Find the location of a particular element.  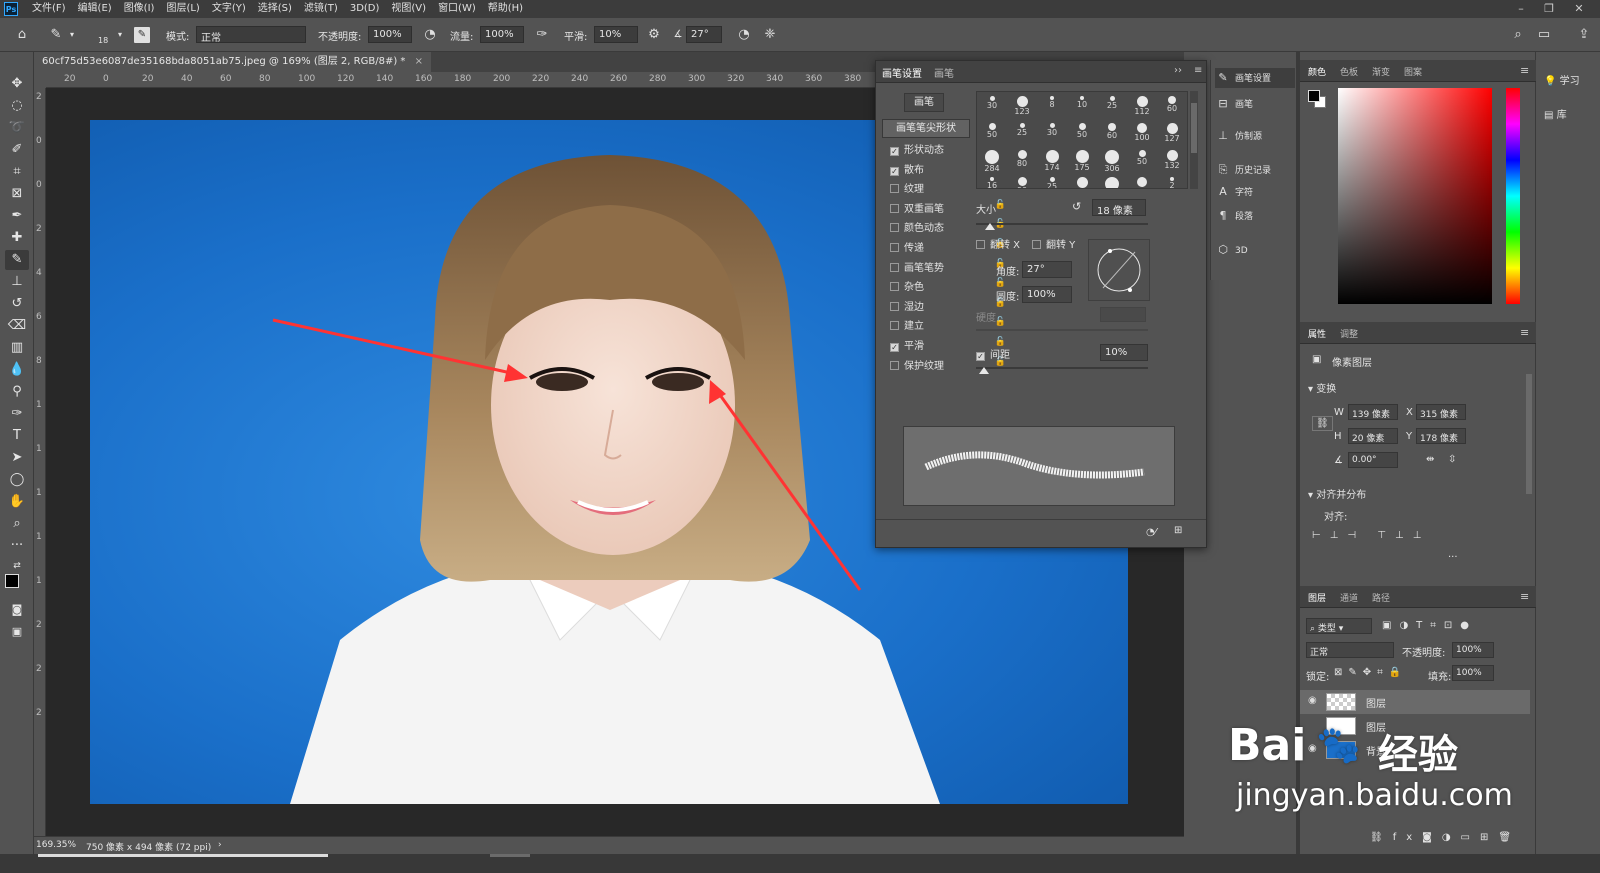

new-brush-icon: ⊞ is located at coordinates (1178, 530).